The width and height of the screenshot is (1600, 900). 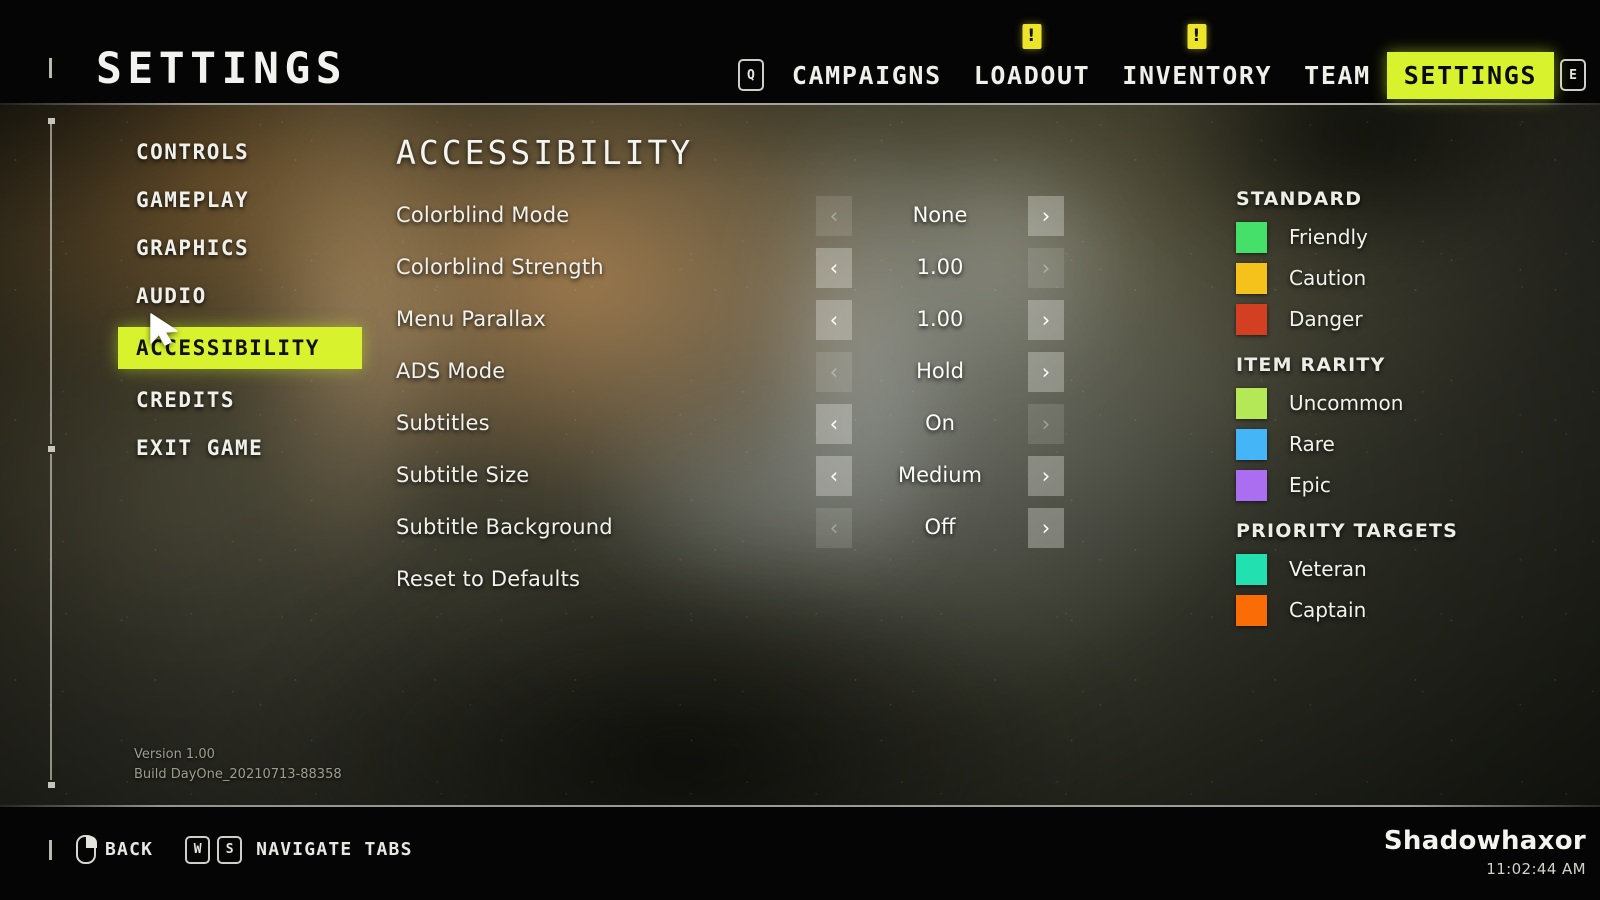 I want to click on tab-settings-label: SETTINGS, so click(x=1470, y=75).